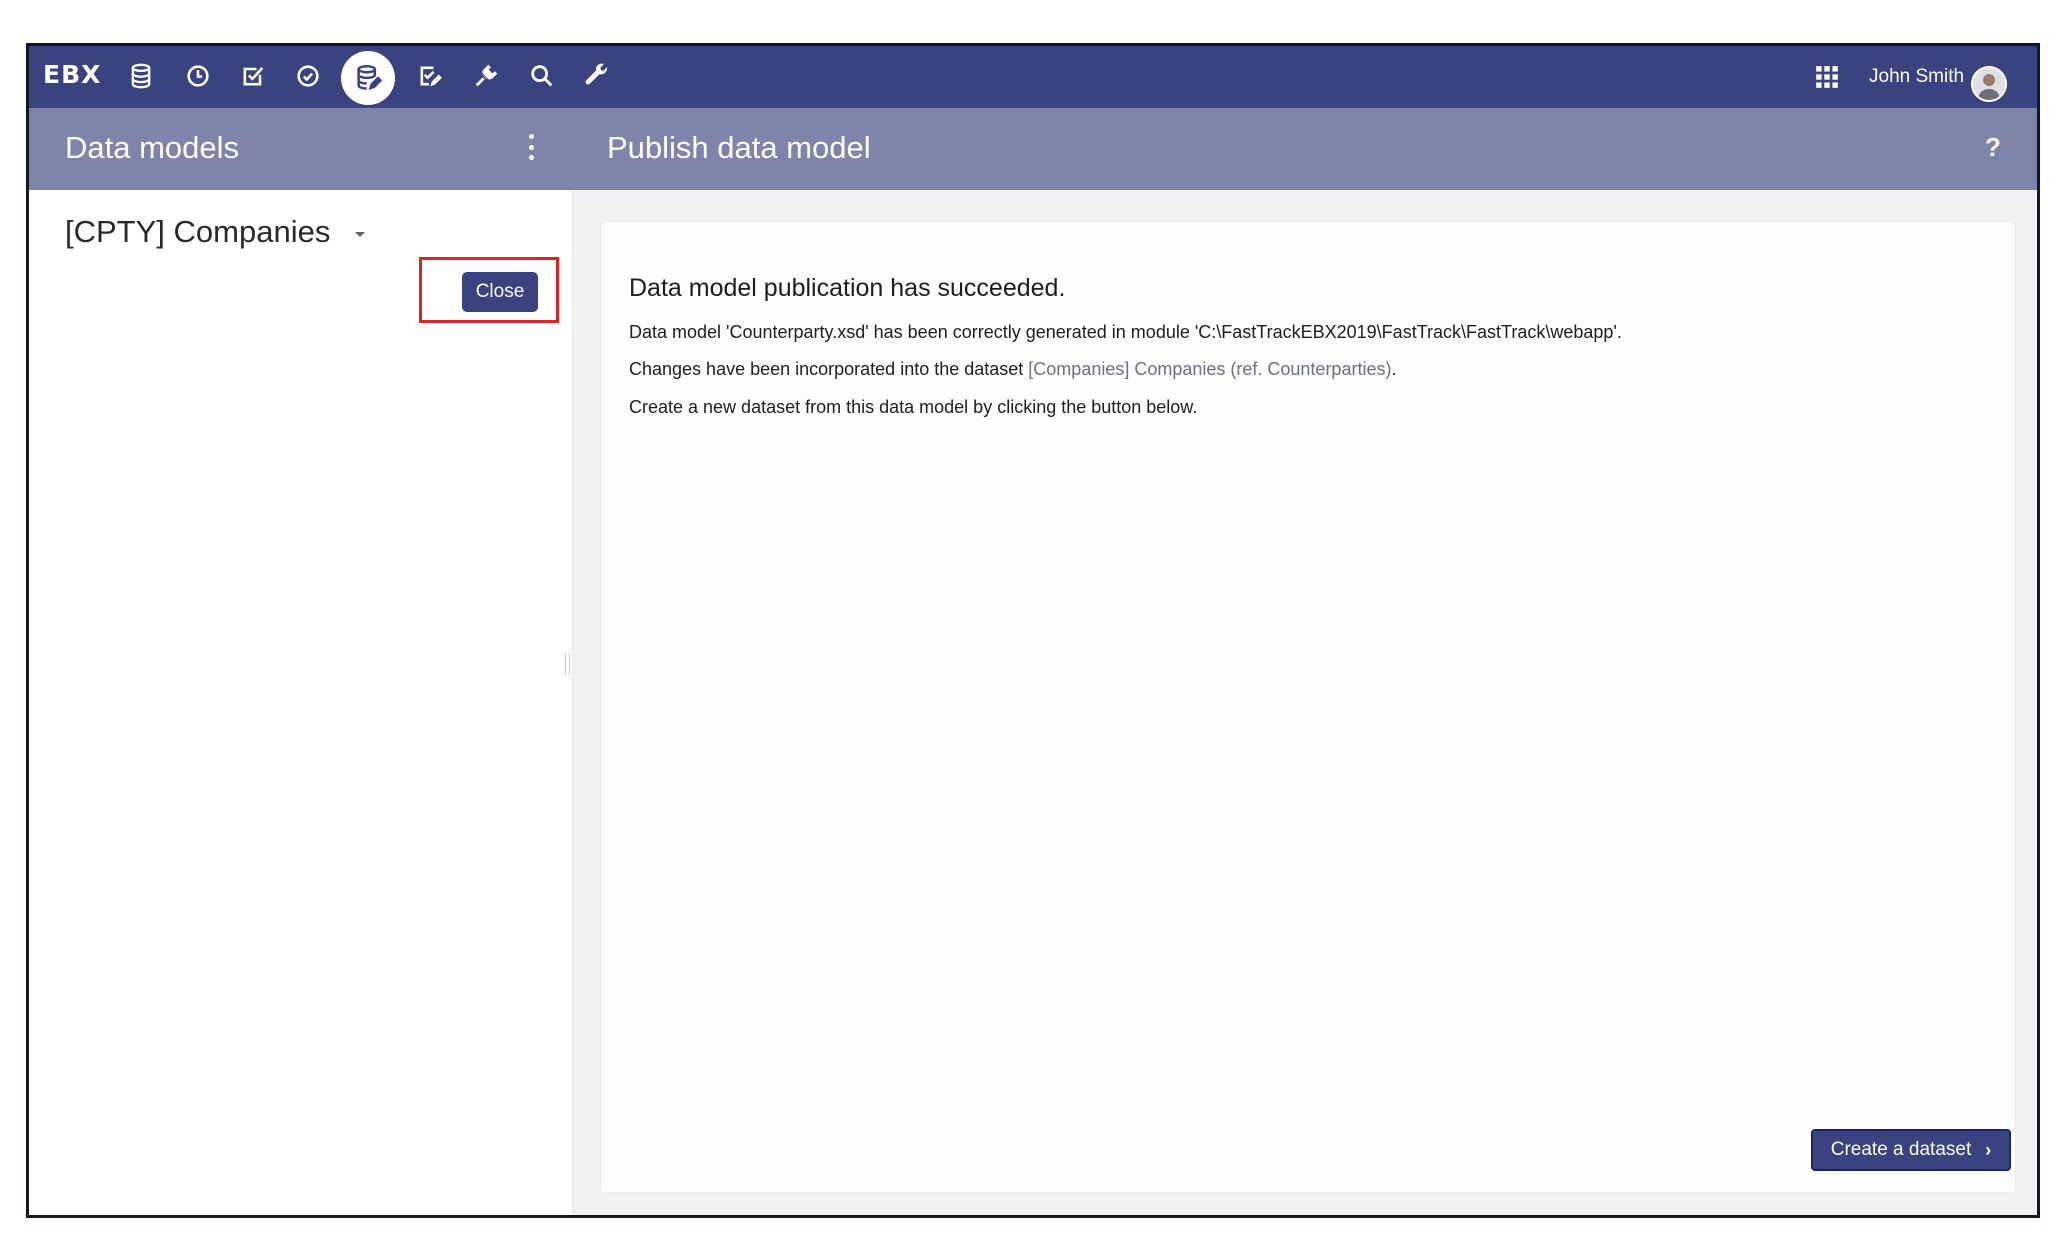  I want to click on model-name: [CPTY] Companies, so click(198, 231).